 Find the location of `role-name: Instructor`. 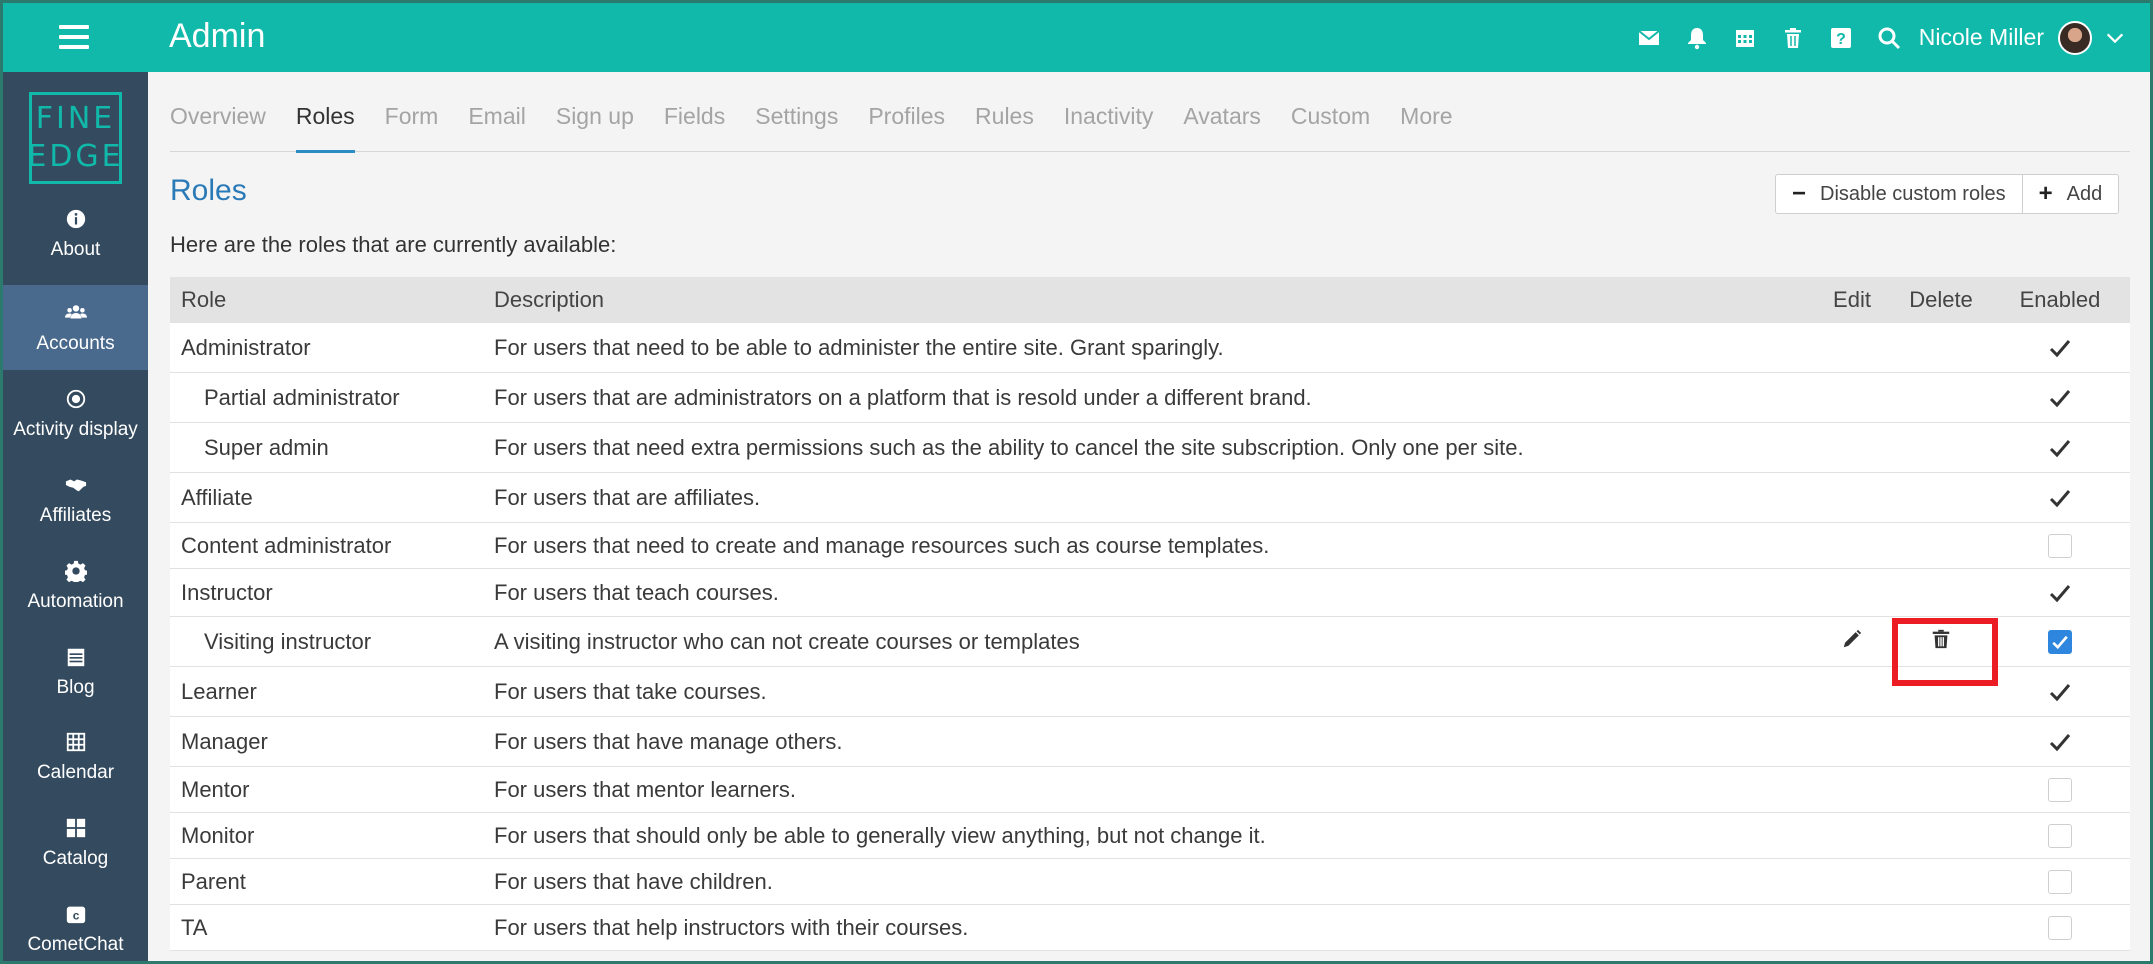

role-name: Instructor is located at coordinates (227, 592).